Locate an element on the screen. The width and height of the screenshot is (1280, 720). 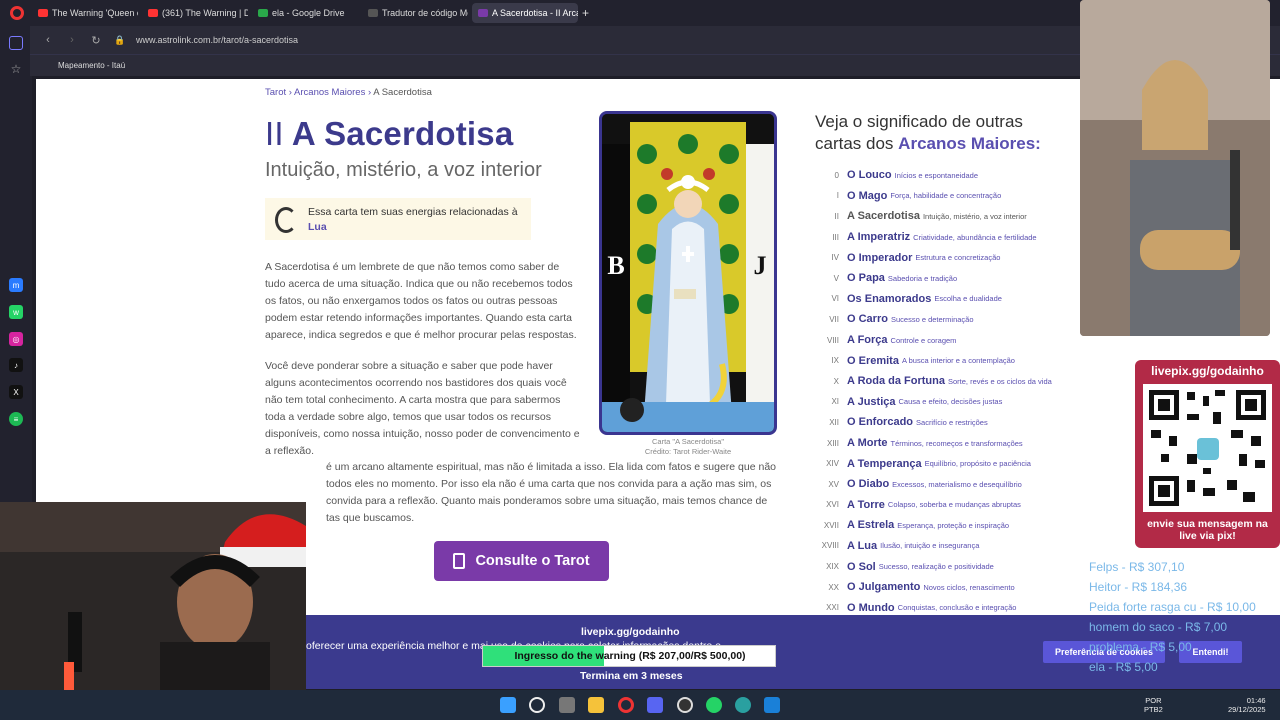
tarot-card-image: B J is located at coordinates (688, 273).